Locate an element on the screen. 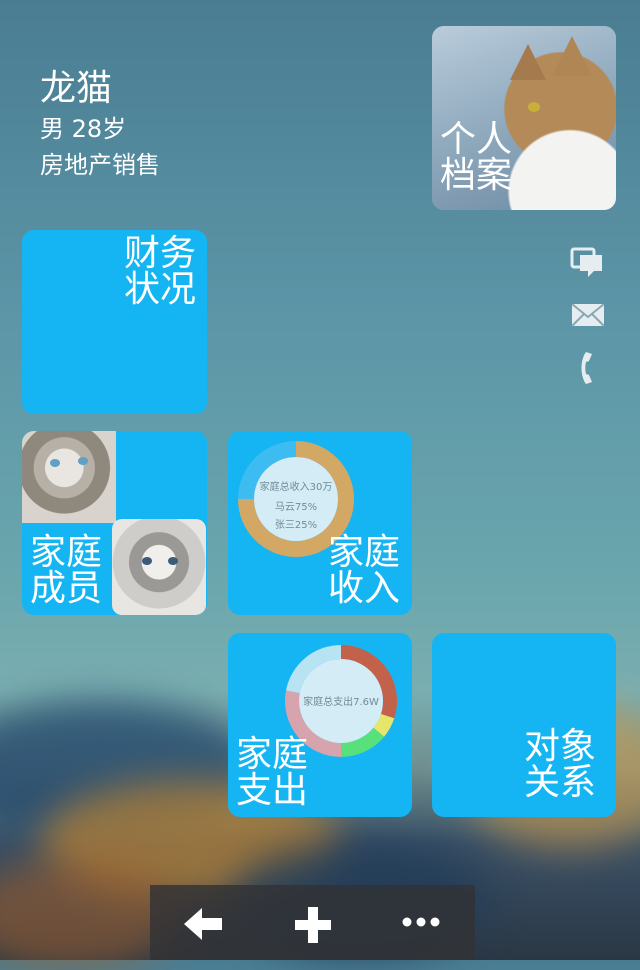 This screenshot has height=970, width=640. income-tile: 家庭总收入30万 马云75% 张三25% 家庭 收入 is located at coordinates (320, 523).